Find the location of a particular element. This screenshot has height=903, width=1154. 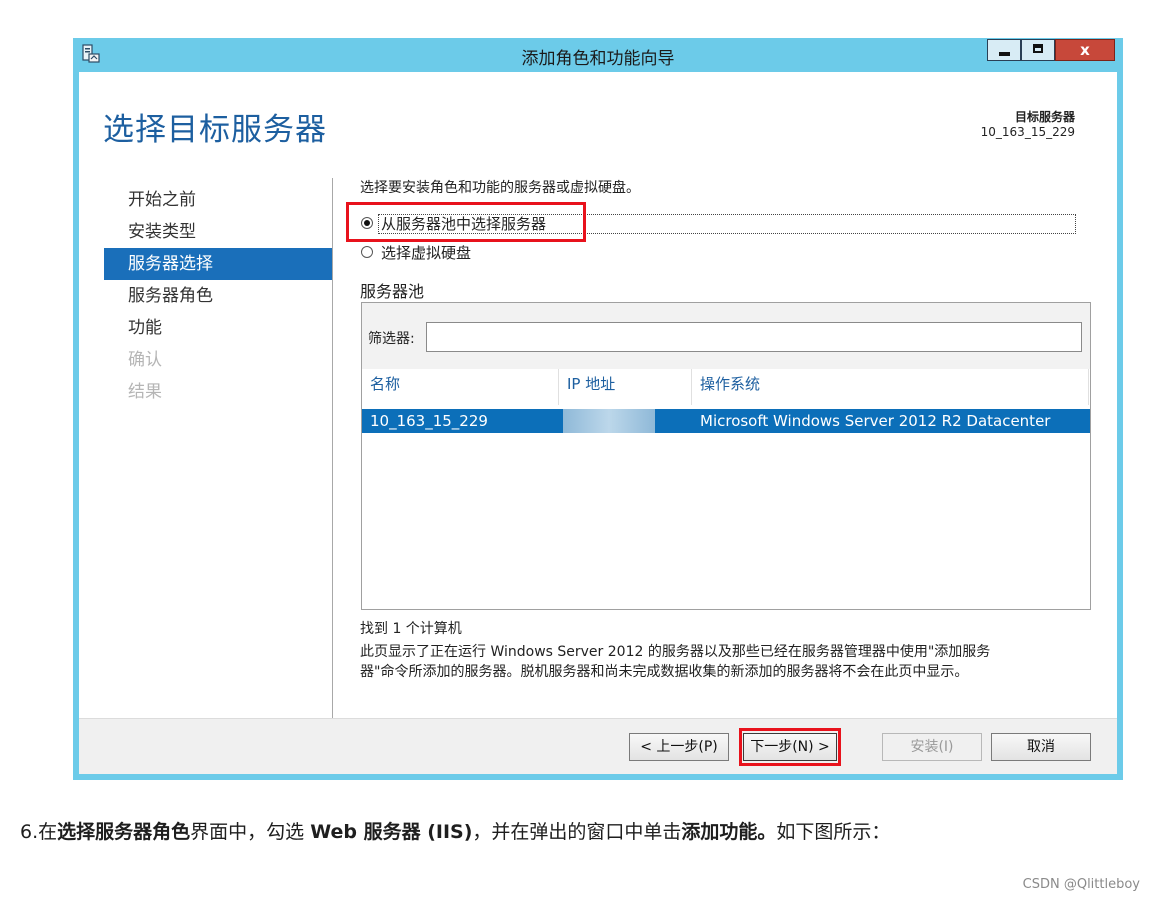

page-title: 选择目标服务器 is located at coordinates (215, 130).